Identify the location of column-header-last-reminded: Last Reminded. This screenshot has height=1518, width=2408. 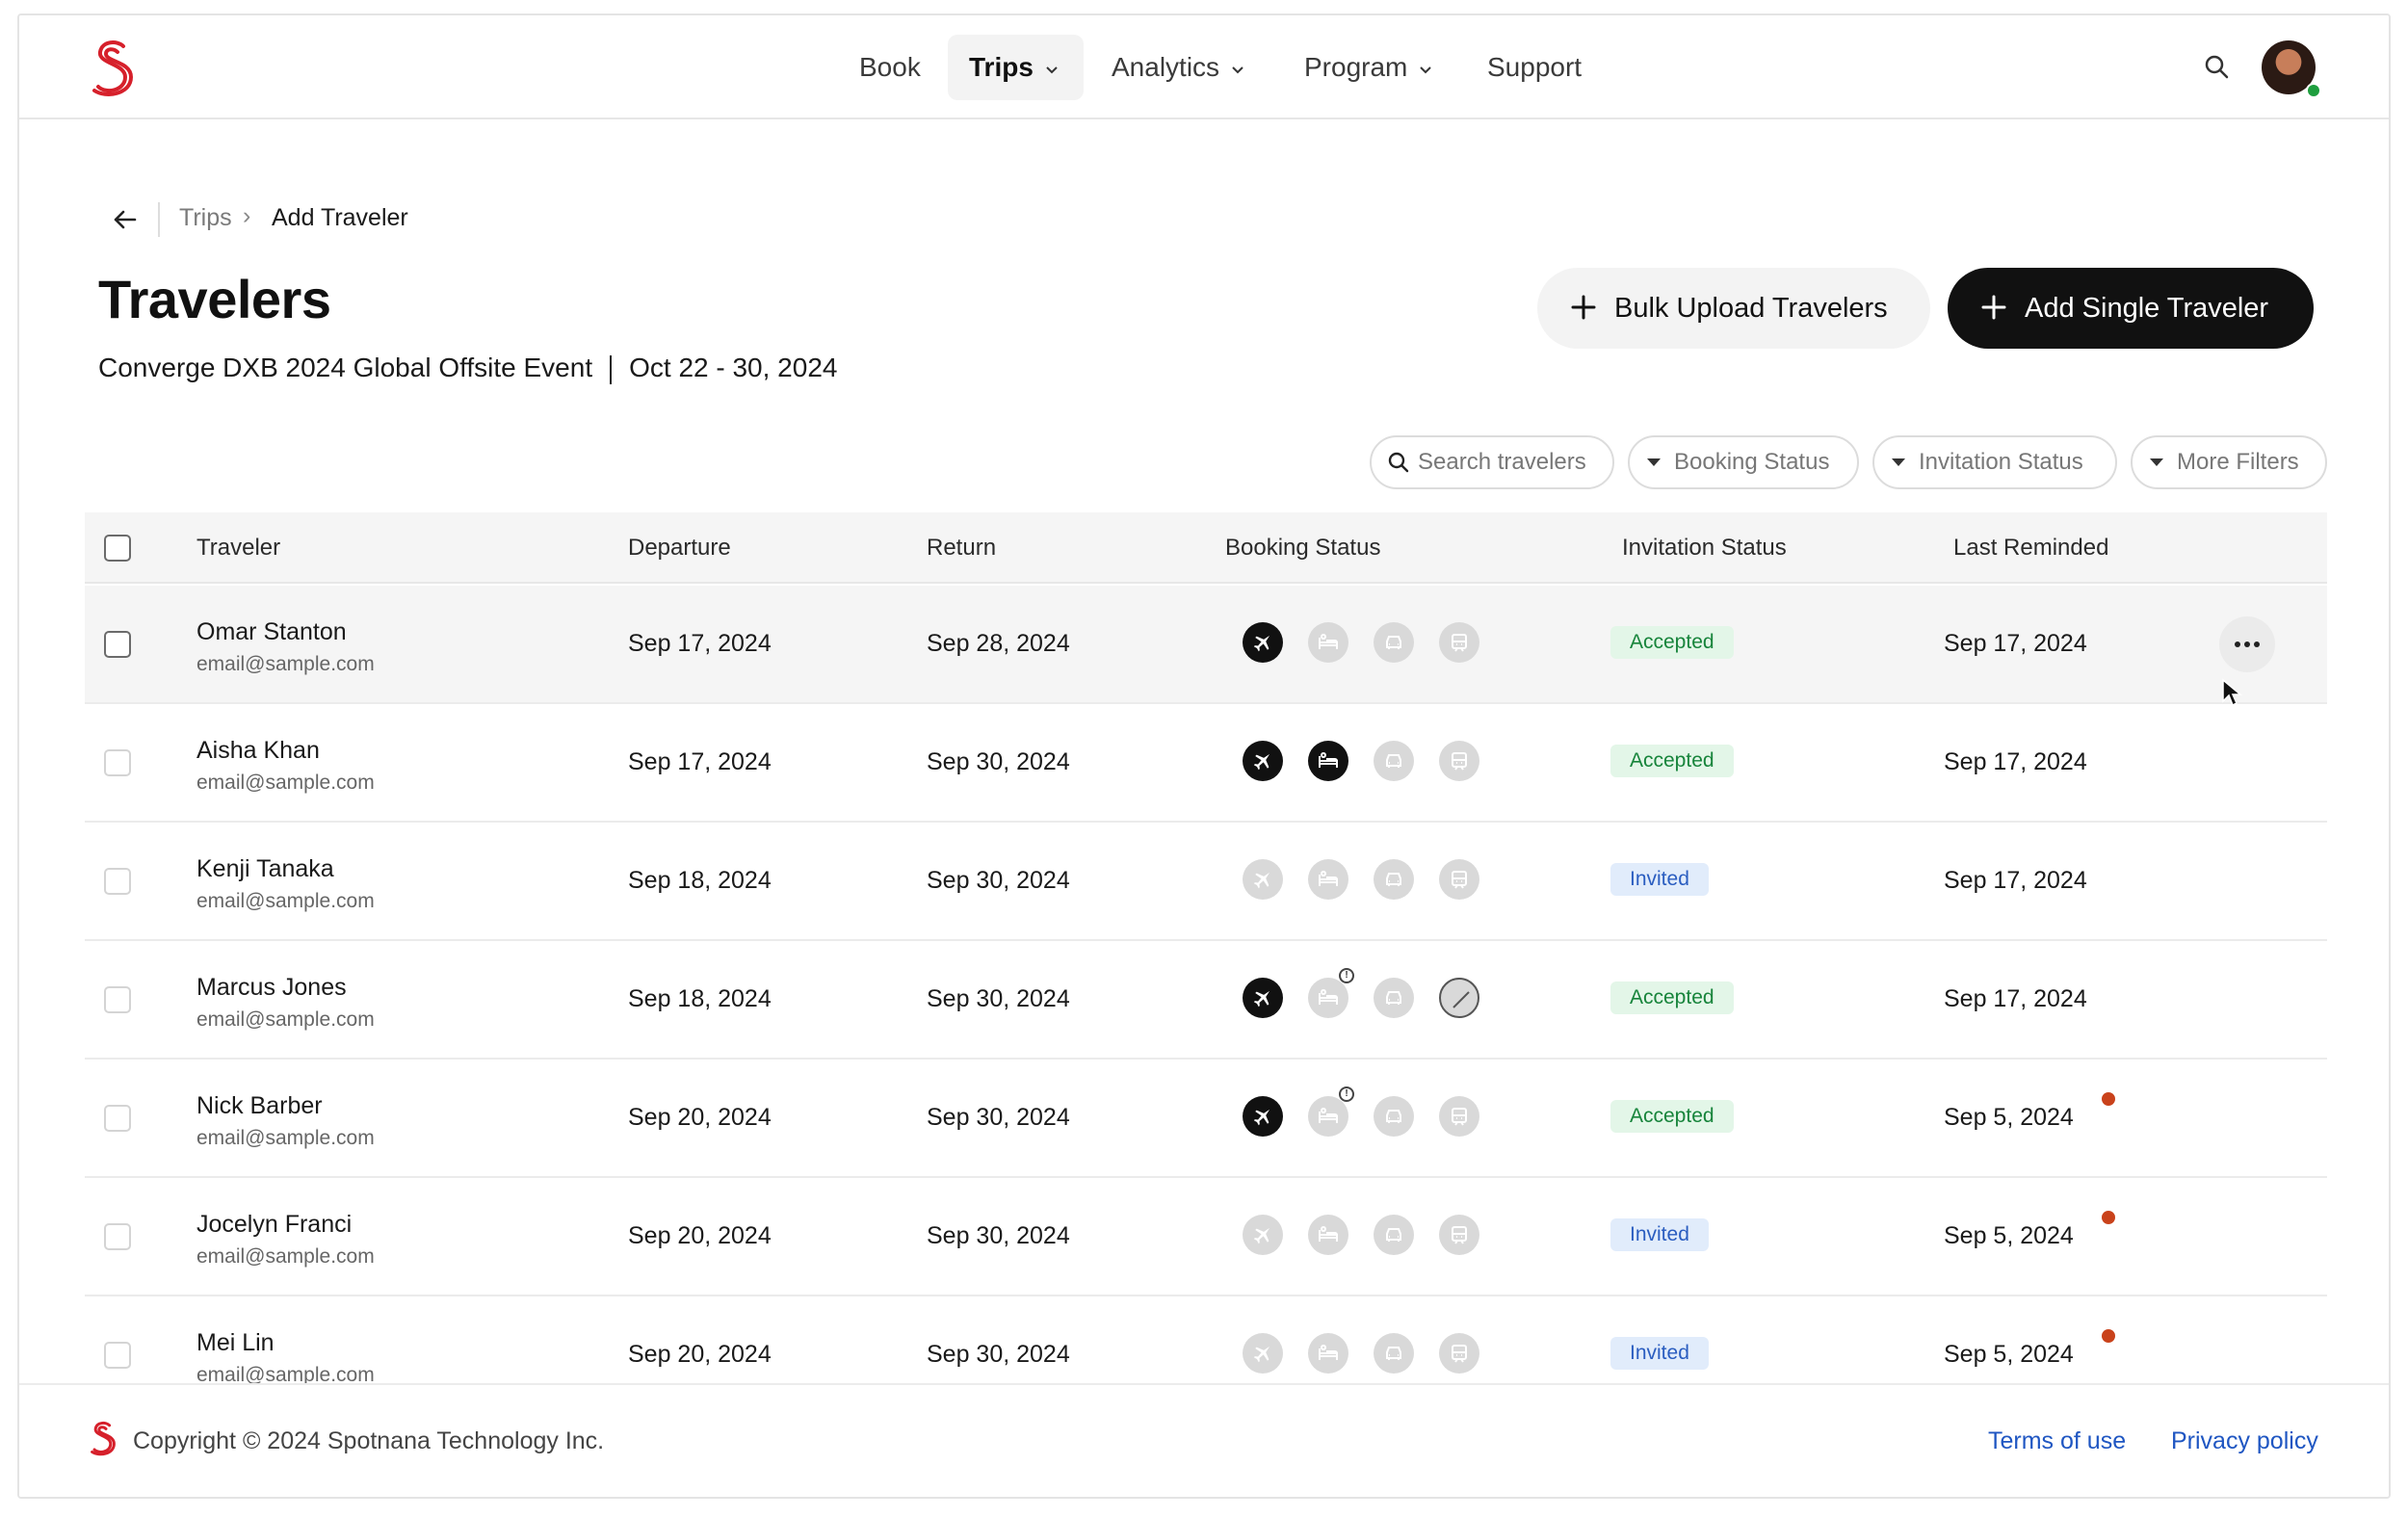
(2030, 548).